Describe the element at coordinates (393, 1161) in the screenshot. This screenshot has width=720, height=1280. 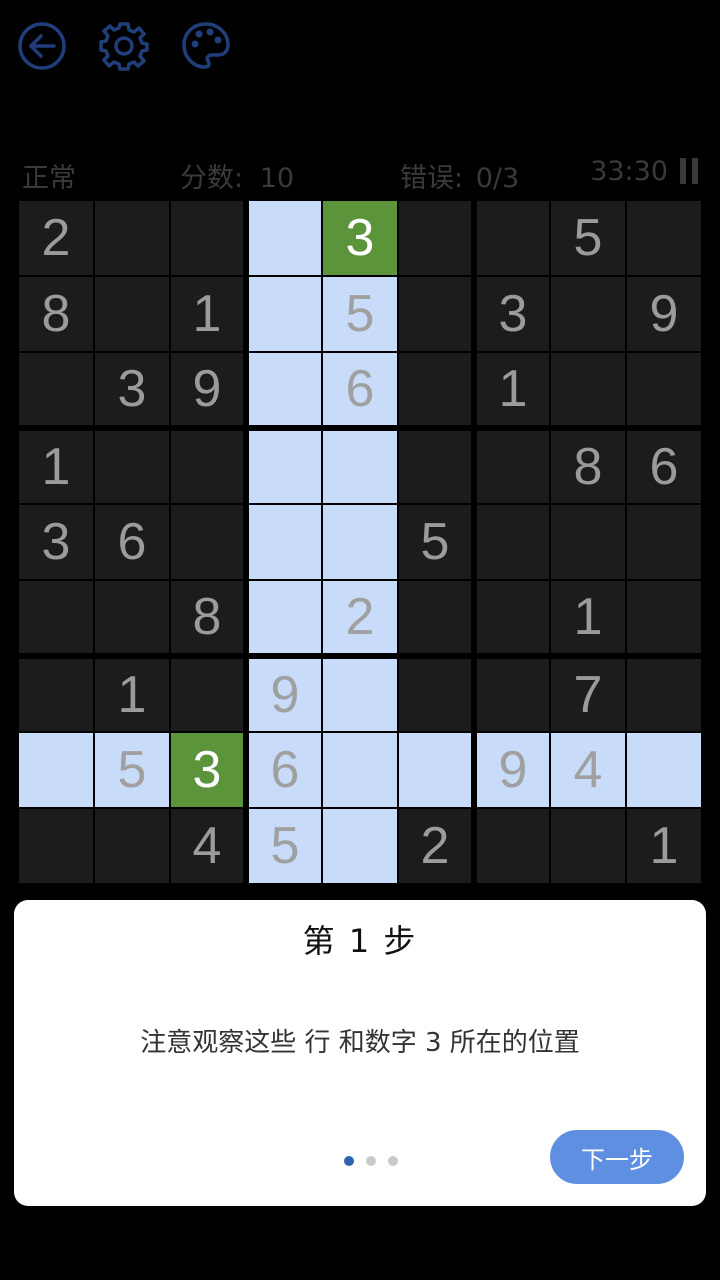
I see `page-dot` at that location.